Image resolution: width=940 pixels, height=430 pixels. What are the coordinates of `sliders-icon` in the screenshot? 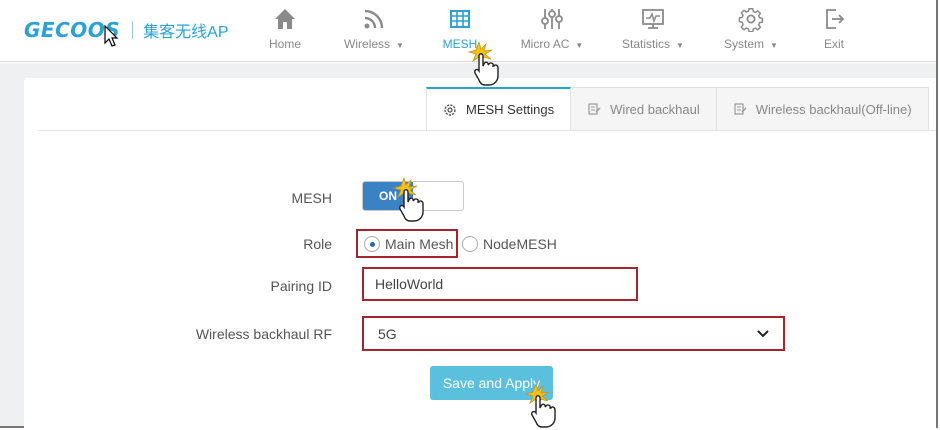 It's located at (552, 19).